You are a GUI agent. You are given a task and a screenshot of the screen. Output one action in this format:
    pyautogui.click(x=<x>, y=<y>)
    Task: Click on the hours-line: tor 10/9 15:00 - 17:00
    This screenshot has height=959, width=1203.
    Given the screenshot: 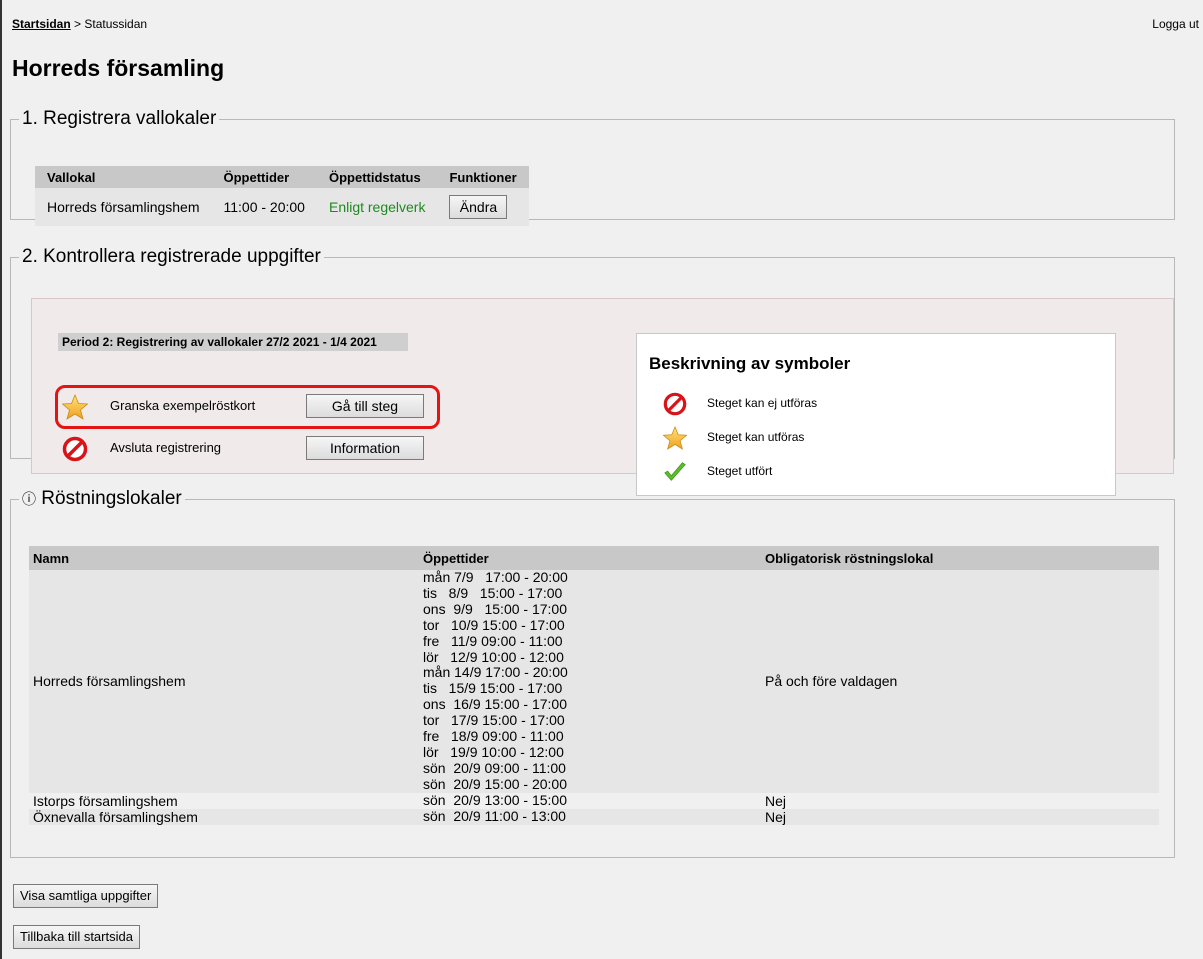 What is the action you would take?
    pyautogui.click(x=494, y=624)
    